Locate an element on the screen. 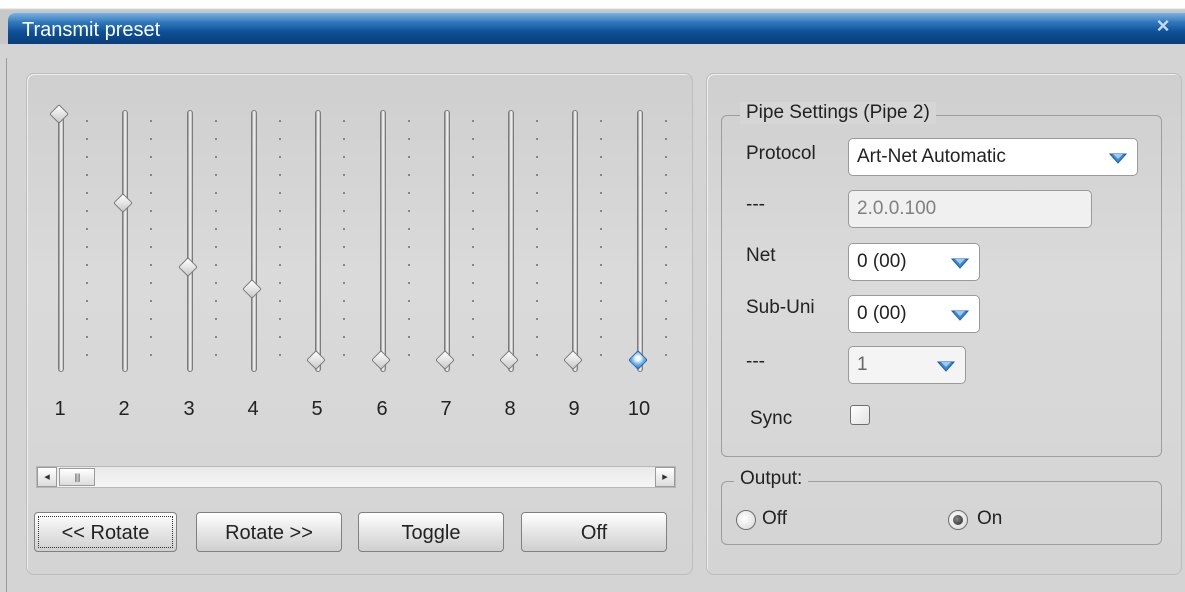 The image size is (1185, 592). radio-selected-dot is located at coordinates (958, 520).